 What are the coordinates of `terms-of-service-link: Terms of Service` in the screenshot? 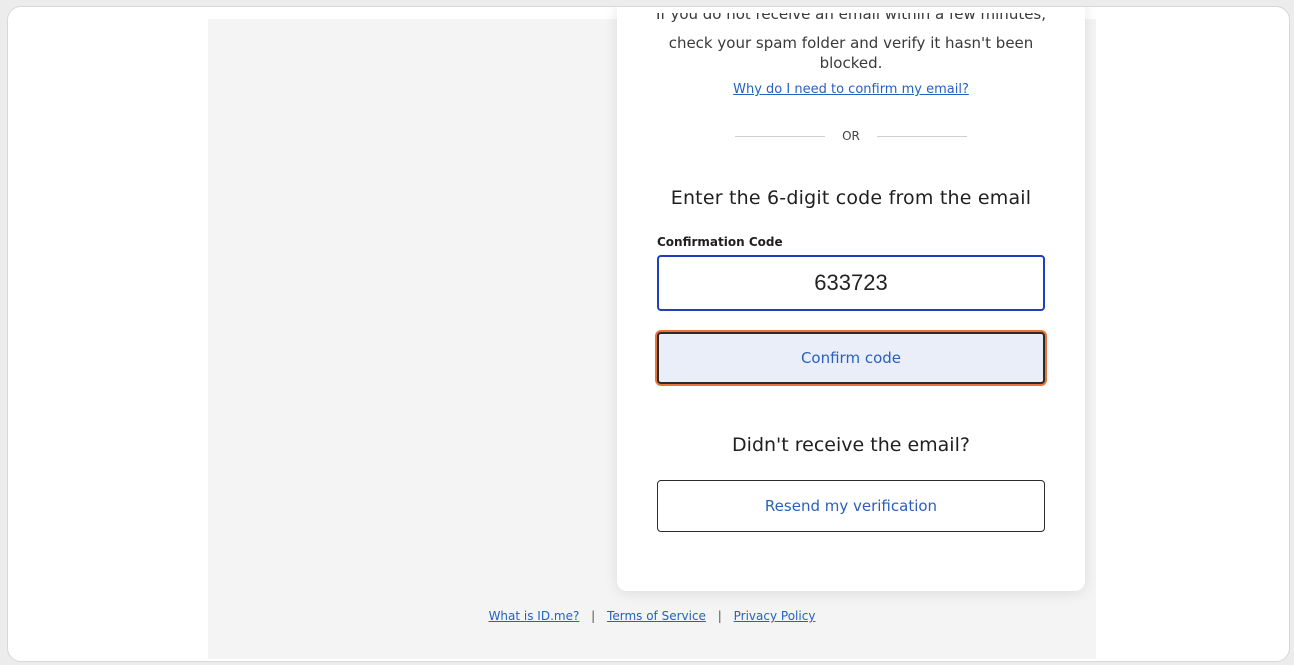 It's located at (656, 616).